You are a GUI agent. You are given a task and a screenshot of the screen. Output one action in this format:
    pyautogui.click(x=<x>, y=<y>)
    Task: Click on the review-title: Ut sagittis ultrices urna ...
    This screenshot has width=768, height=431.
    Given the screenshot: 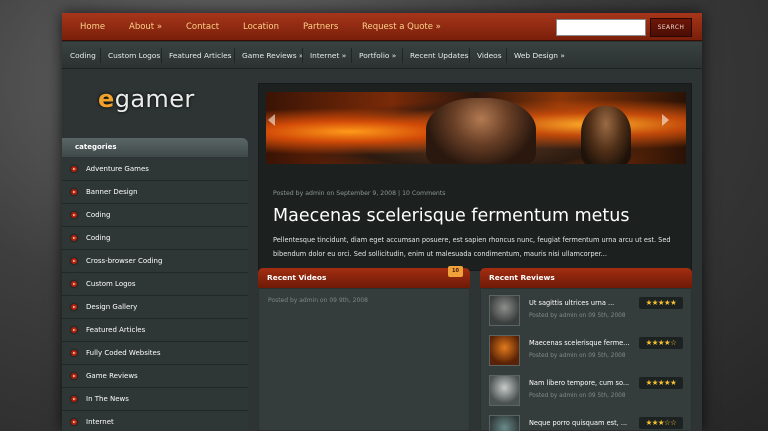 What is the action you would take?
    pyautogui.click(x=571, y=303)
    